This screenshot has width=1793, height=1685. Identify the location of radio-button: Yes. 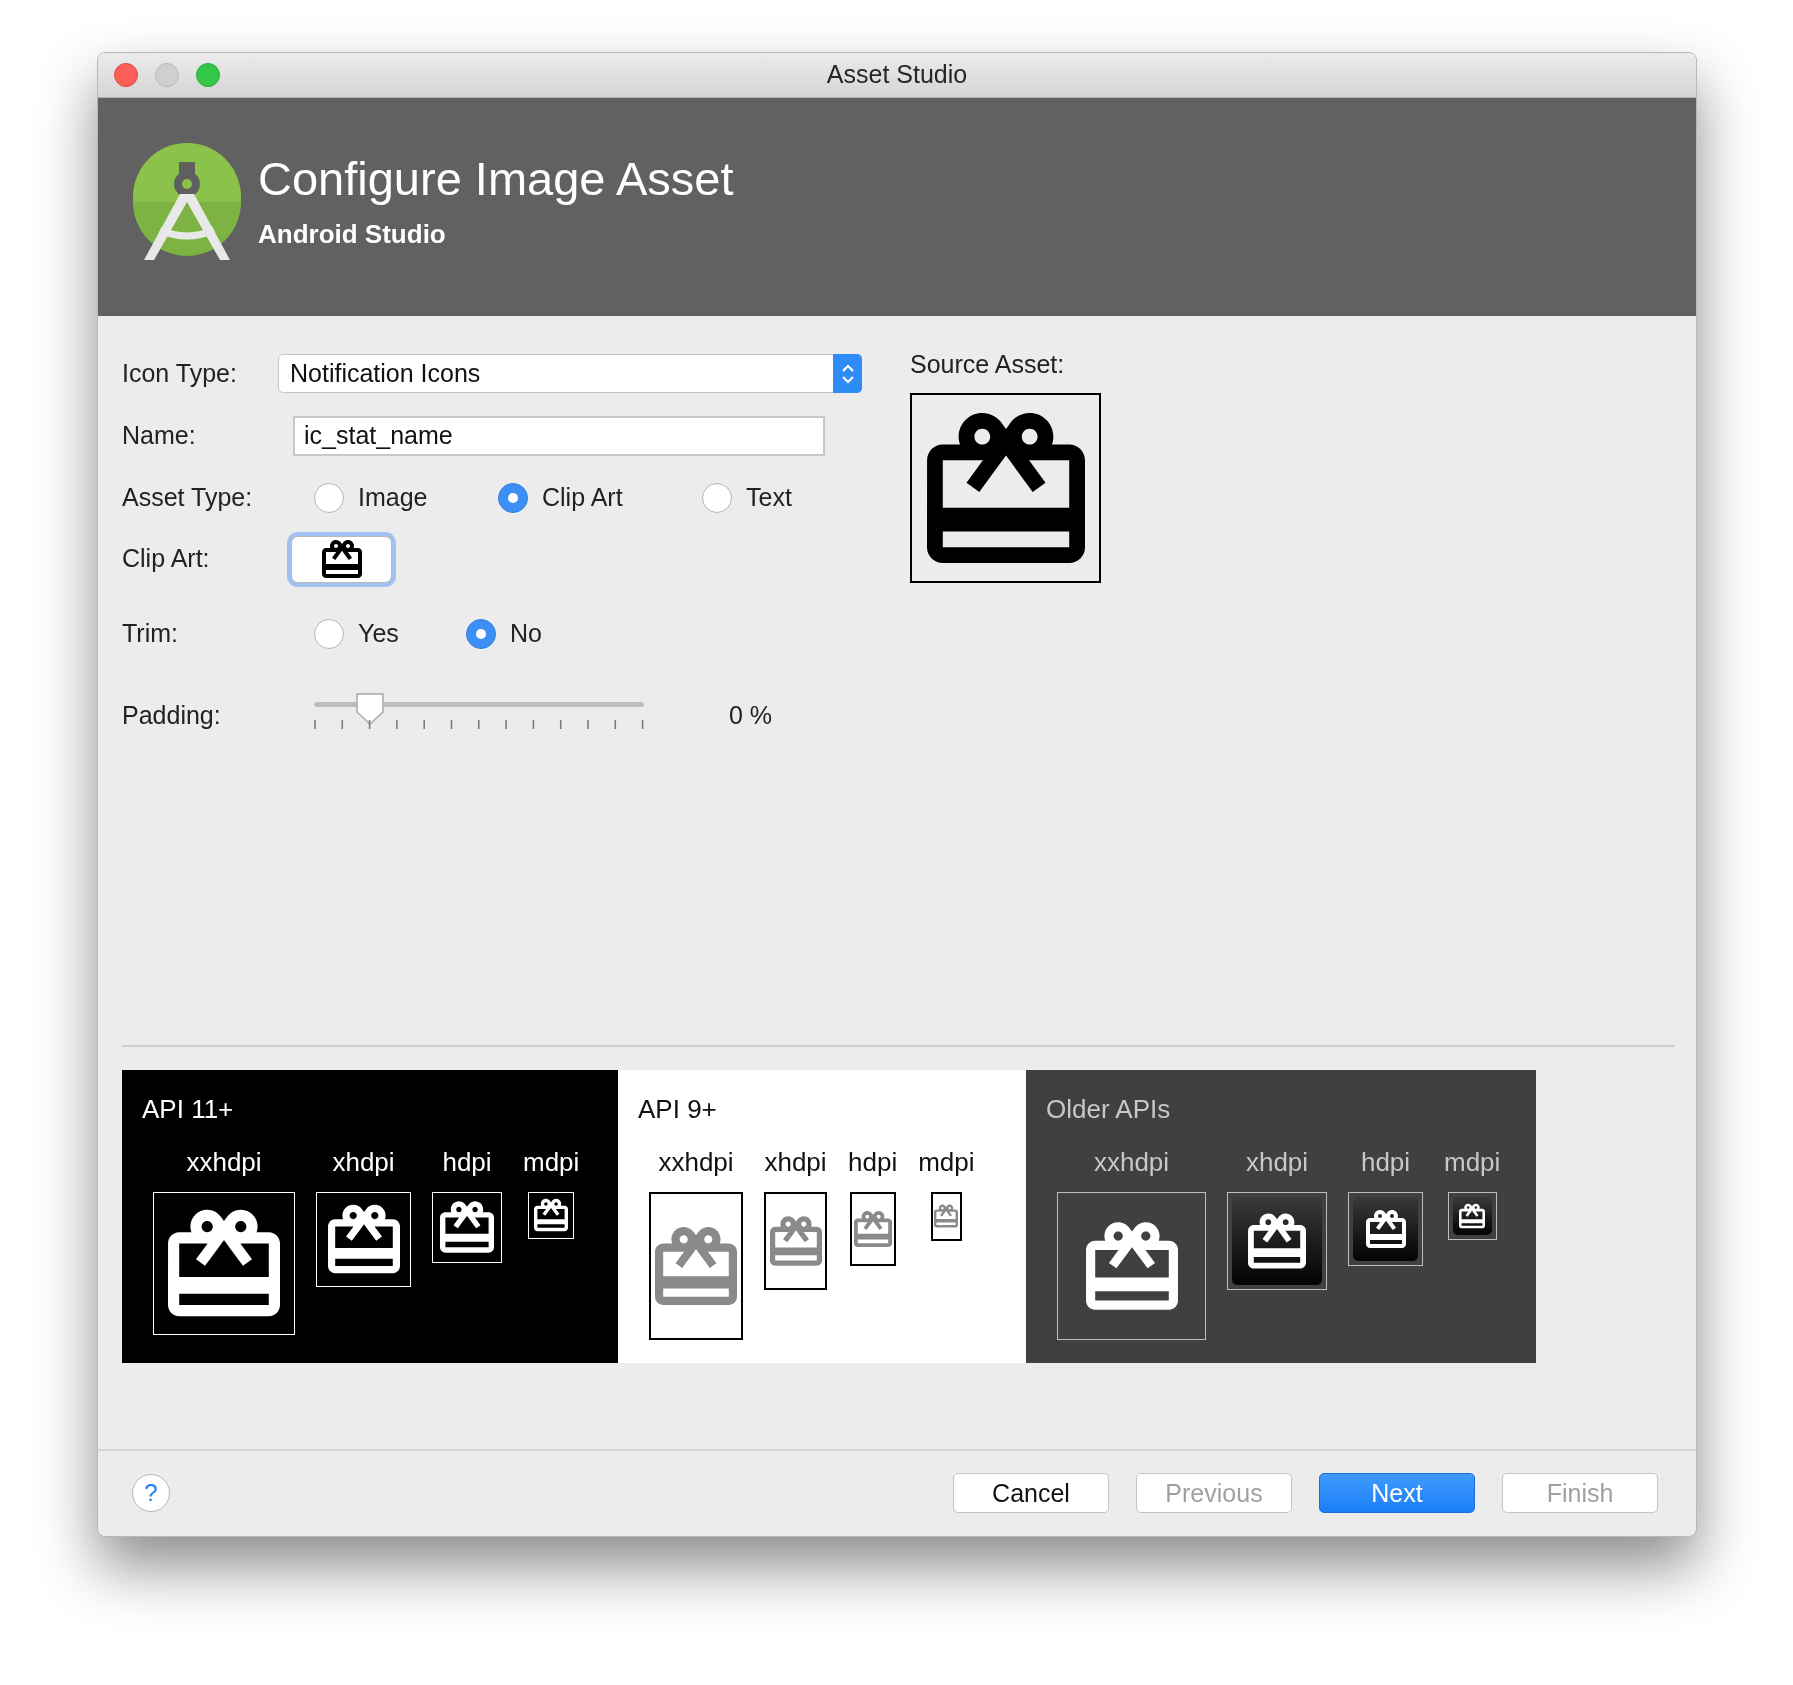
(390, 633).